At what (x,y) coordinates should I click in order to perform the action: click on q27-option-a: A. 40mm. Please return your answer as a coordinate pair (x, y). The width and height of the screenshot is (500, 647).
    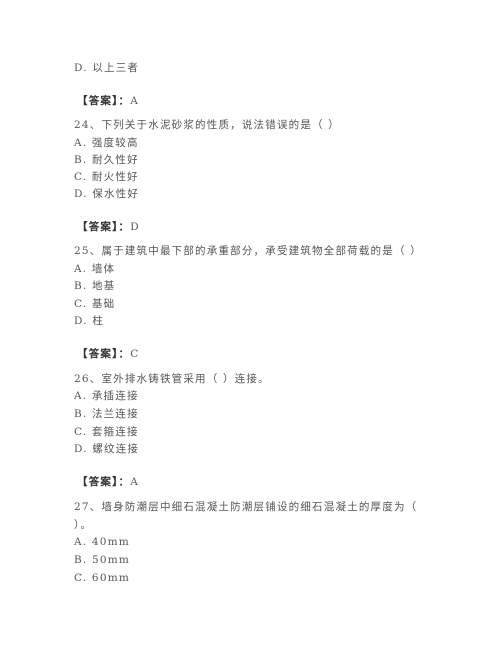
    Looking at the image, I should click on (102, 542).